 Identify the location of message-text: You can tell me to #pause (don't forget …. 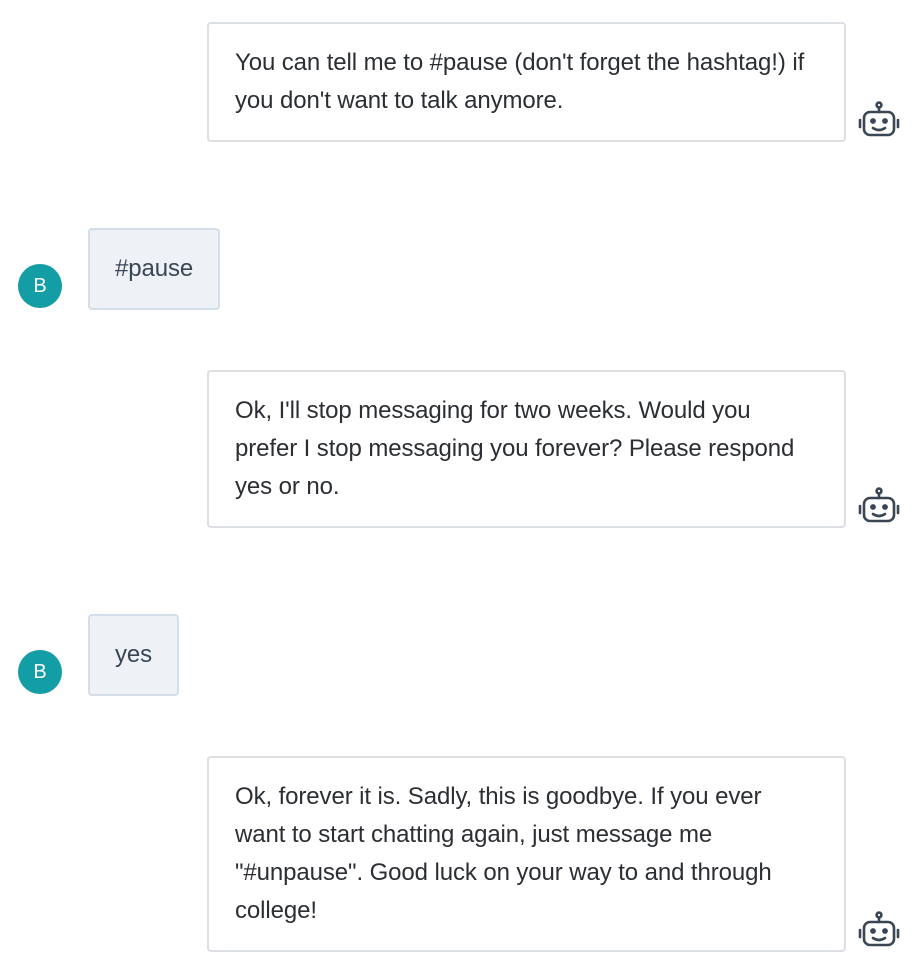
(520, 81).